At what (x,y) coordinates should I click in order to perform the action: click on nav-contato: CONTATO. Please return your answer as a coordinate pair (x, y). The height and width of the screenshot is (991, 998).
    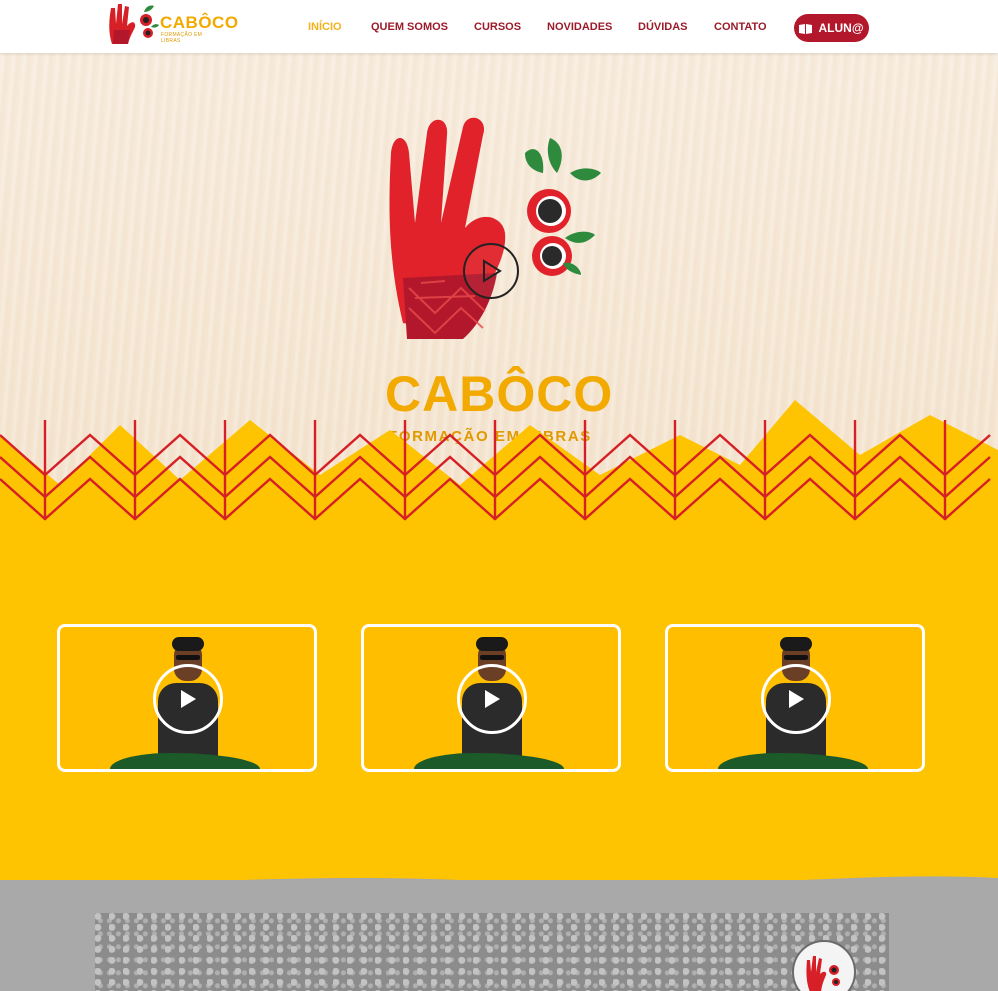
    Looking at the image, I should click on (740, 27).